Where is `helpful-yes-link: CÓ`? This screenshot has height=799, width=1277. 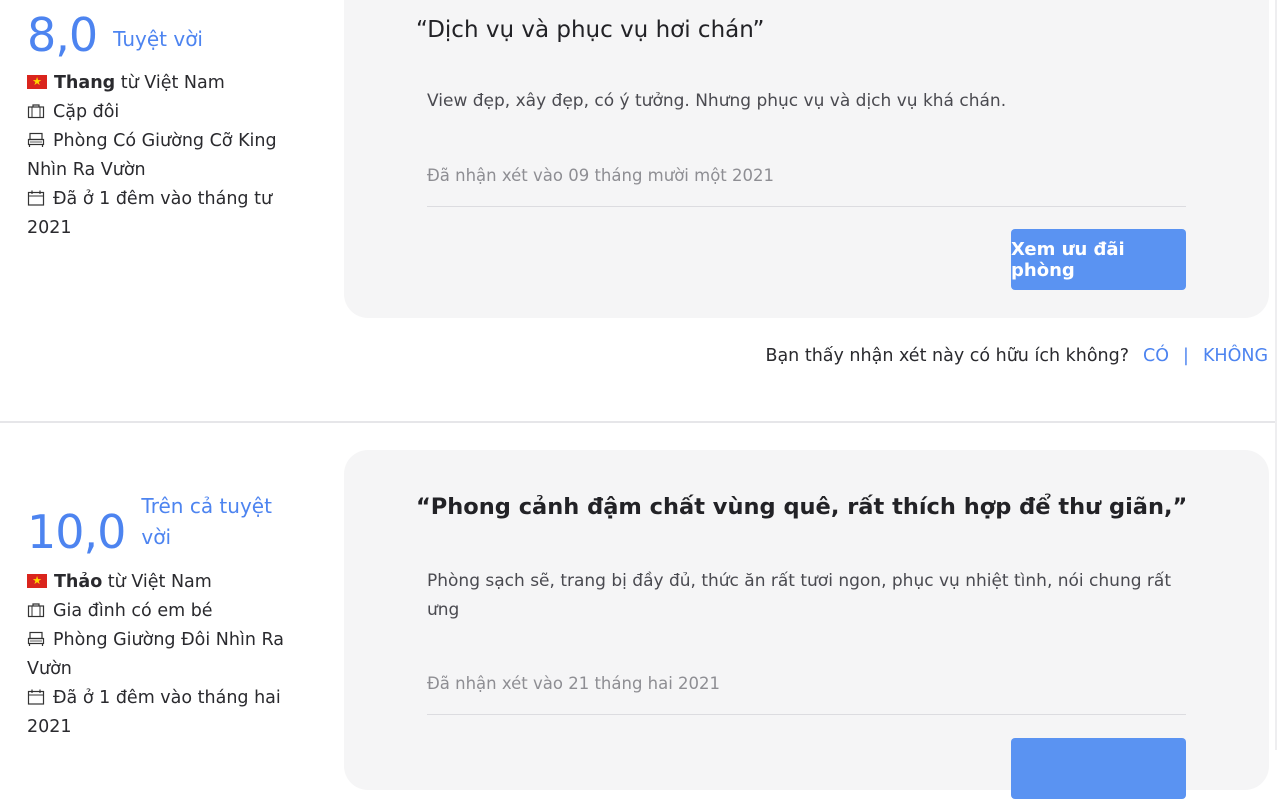
helpful-yes-link: CÓ is located at coordinates (1156, 356).